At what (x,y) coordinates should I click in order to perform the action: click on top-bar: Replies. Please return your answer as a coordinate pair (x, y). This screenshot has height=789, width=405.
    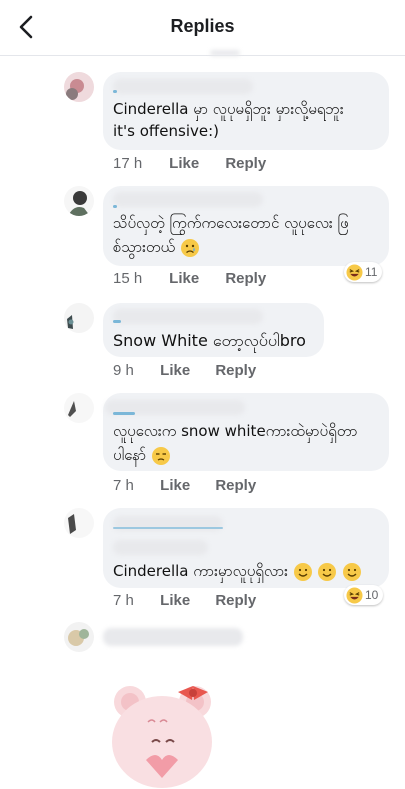
    Looking at the image, I should click on (202, 28).